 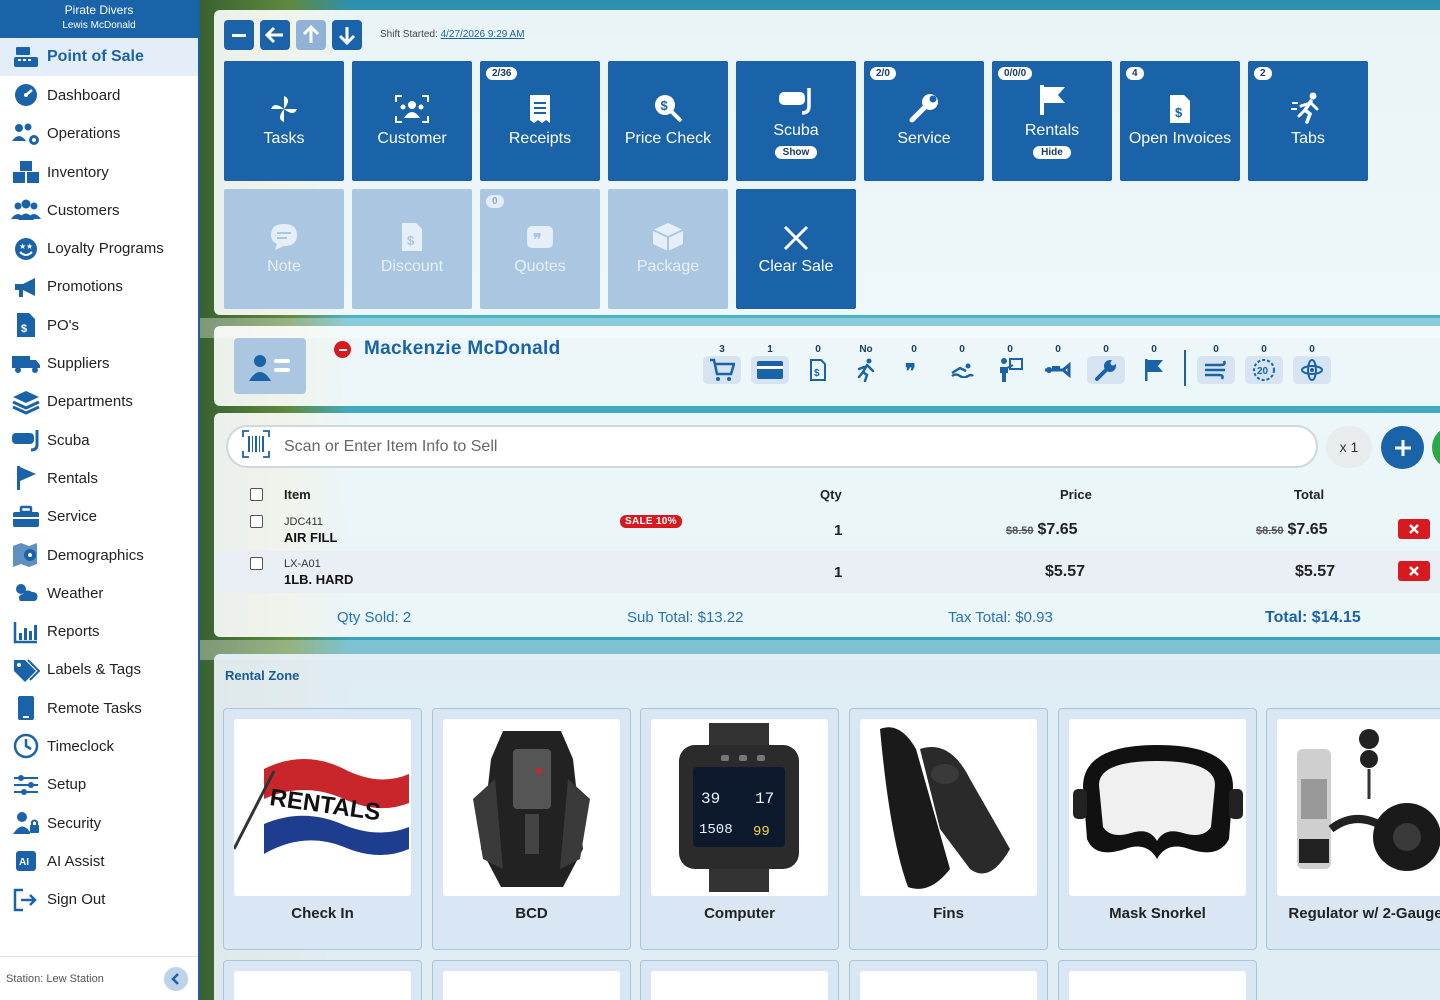 What do you see at coordinates (94, 708) in the screenshot?
I see `sidebar-item-label: Remote Tasks` at bounding box center [94, 708].